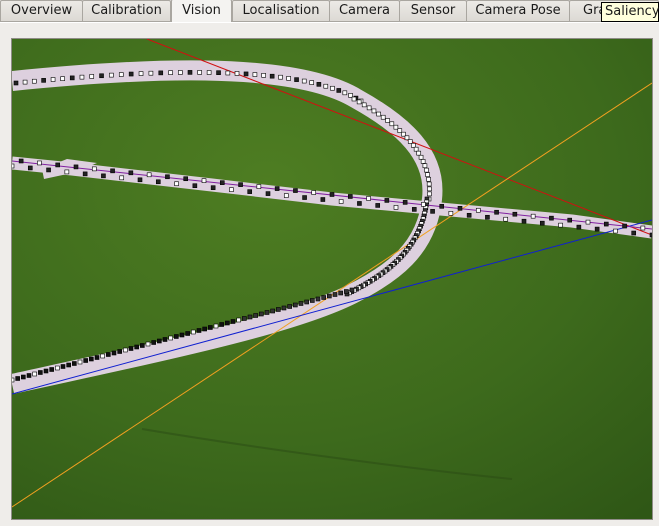  I want to click on tab-vision: Vision, so click(201, 11).